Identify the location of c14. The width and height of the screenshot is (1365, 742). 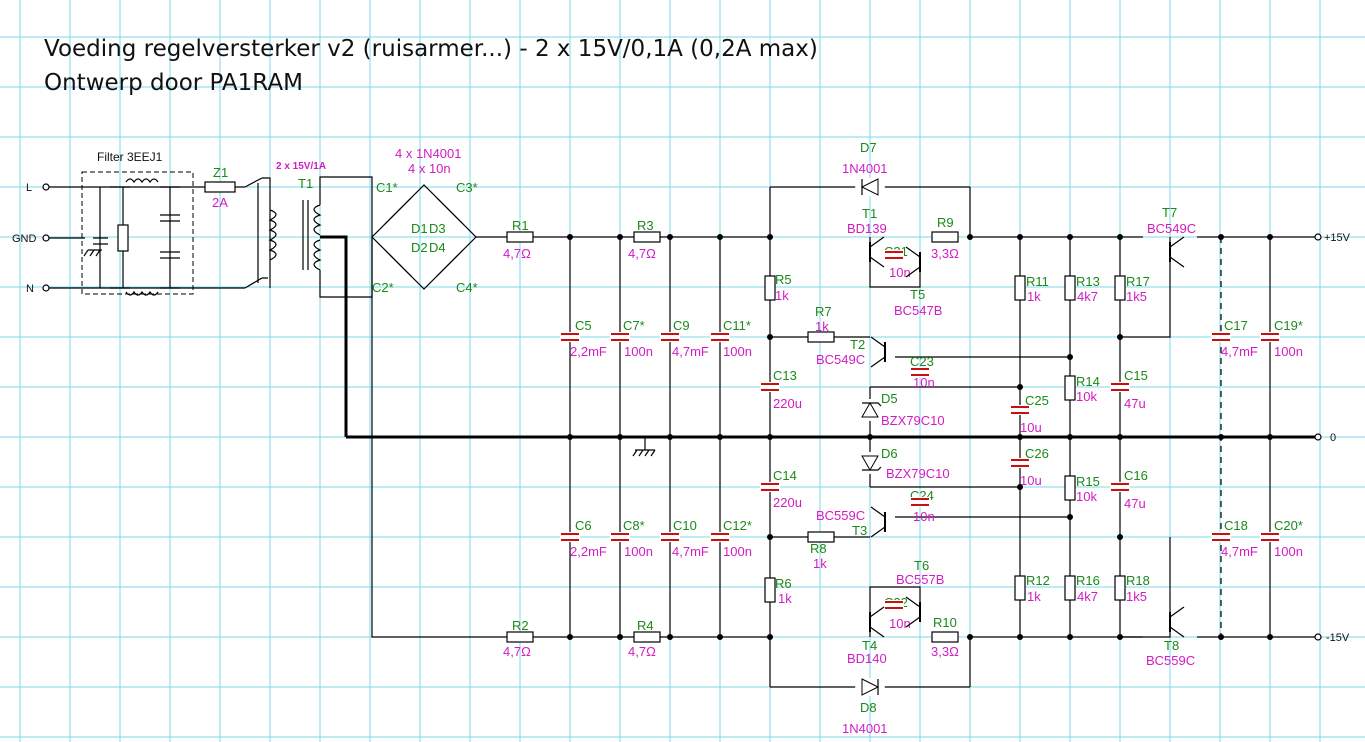
(770, 487).